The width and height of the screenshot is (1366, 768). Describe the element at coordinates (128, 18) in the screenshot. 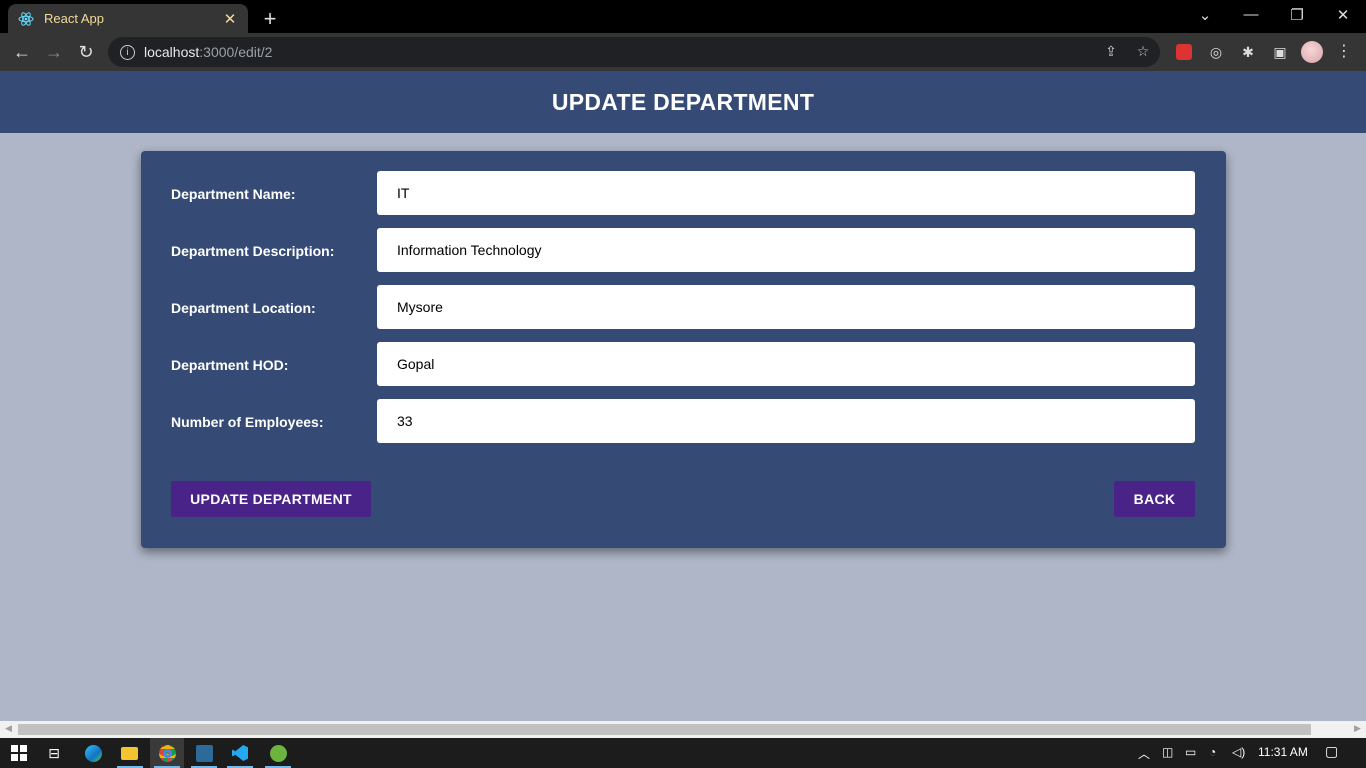

I see `browser-tab: React App ✕` at that location.